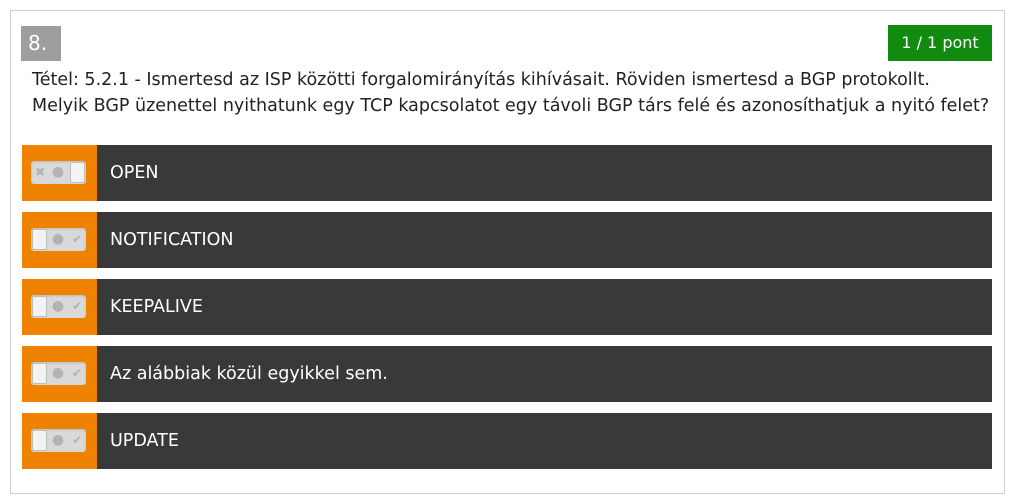 The width and height of the screenshot is (1036, 500). What do you see at coordinates (507, 374) in the screenshot?
I see `answer-option: ✖ ● ✔ Az alábbiak közül egyikkel sem.` at bounding box center [507, 374].